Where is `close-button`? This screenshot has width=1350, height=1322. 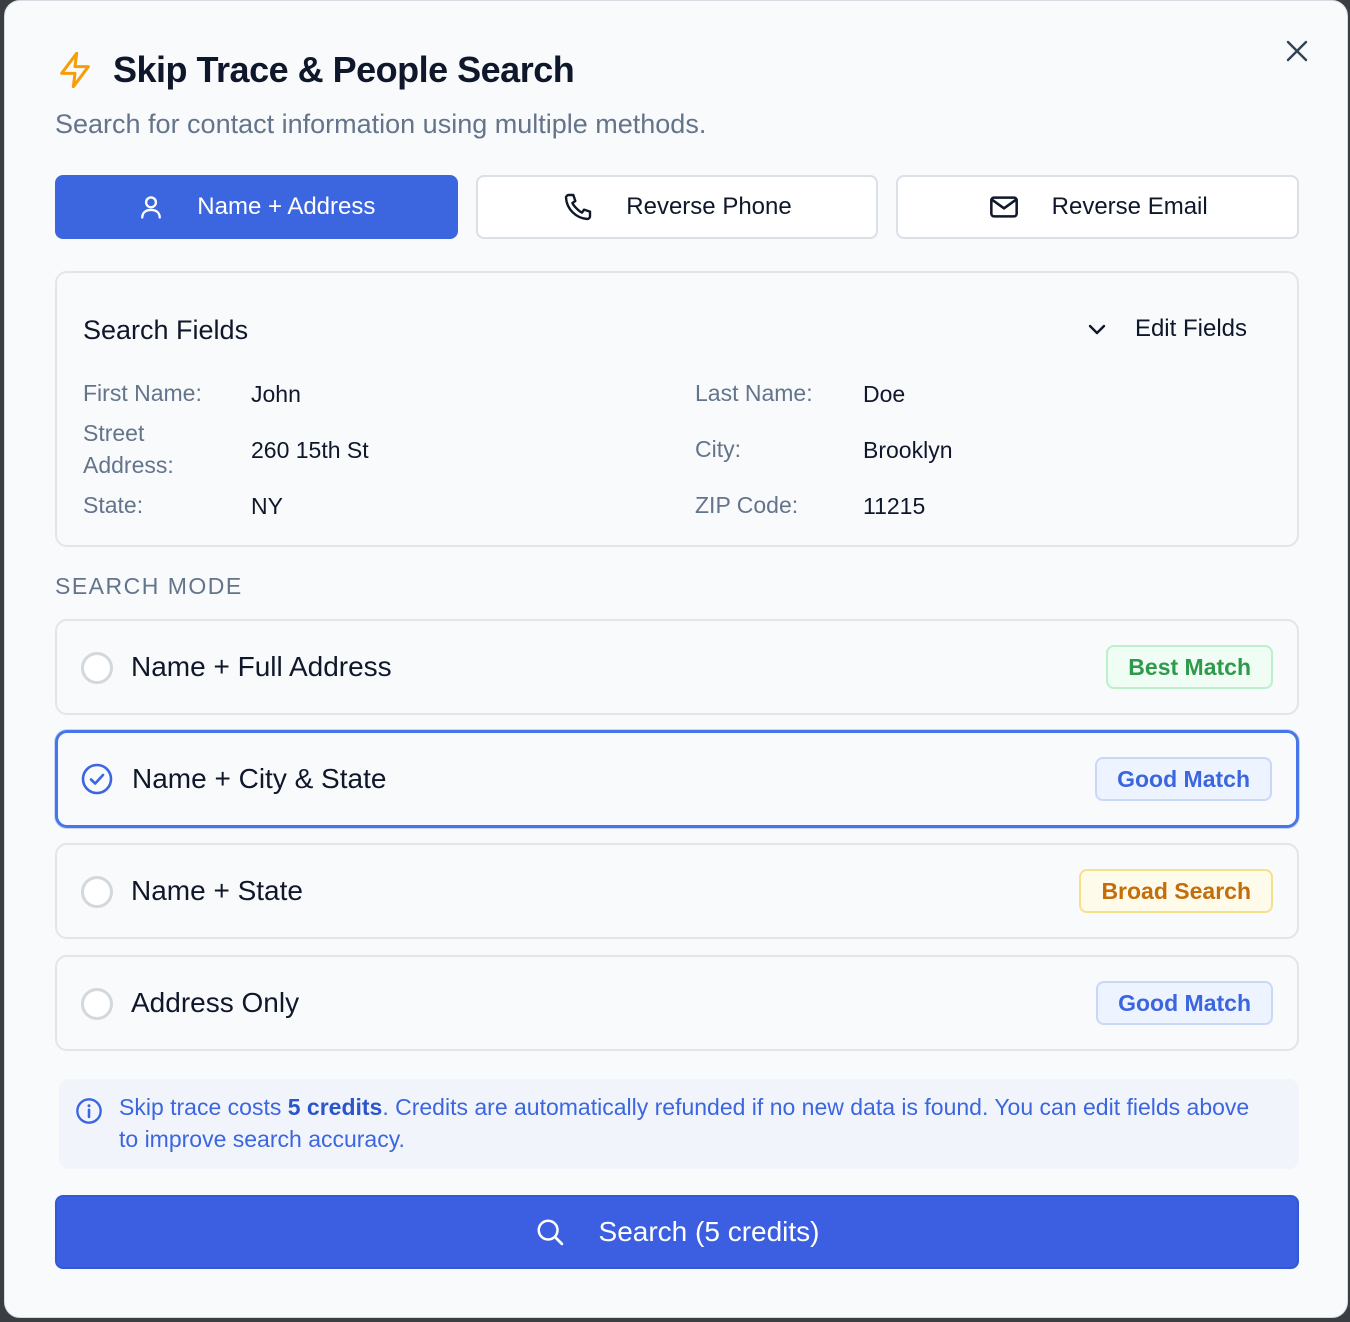
close-button is located at coordinates (1297, 51).